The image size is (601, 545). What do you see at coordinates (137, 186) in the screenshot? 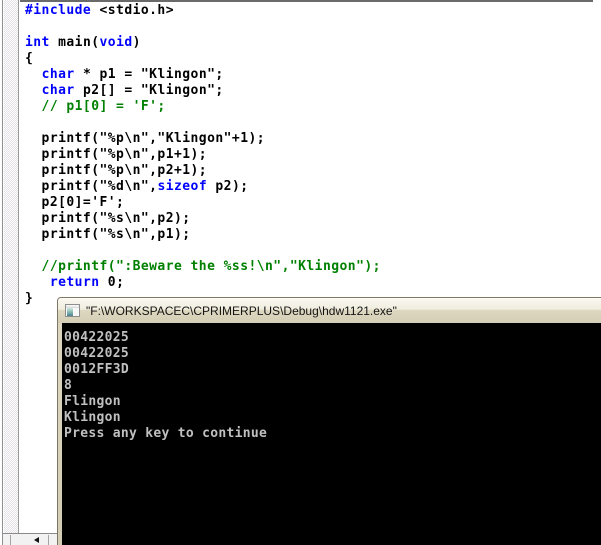
I see `code-line: printf("%d\n",sizeof p2);` at bounding box center [137, 186].